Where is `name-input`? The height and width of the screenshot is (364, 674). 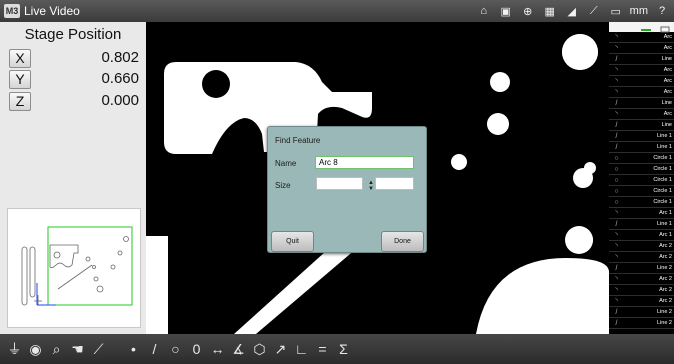
name-input is located at coordinates (364, 162).